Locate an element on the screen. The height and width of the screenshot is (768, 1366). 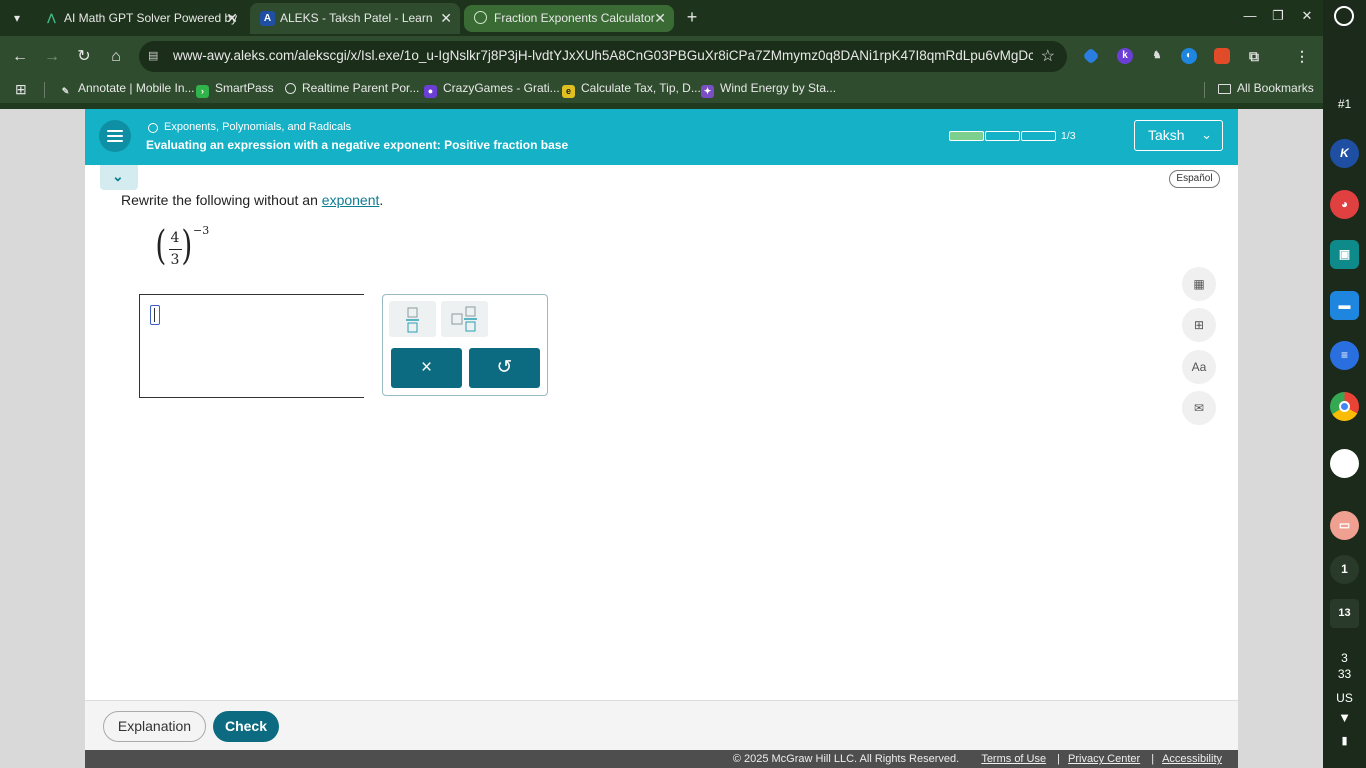
notification-count-icon: 1 is located at coordinates (1344, 569).